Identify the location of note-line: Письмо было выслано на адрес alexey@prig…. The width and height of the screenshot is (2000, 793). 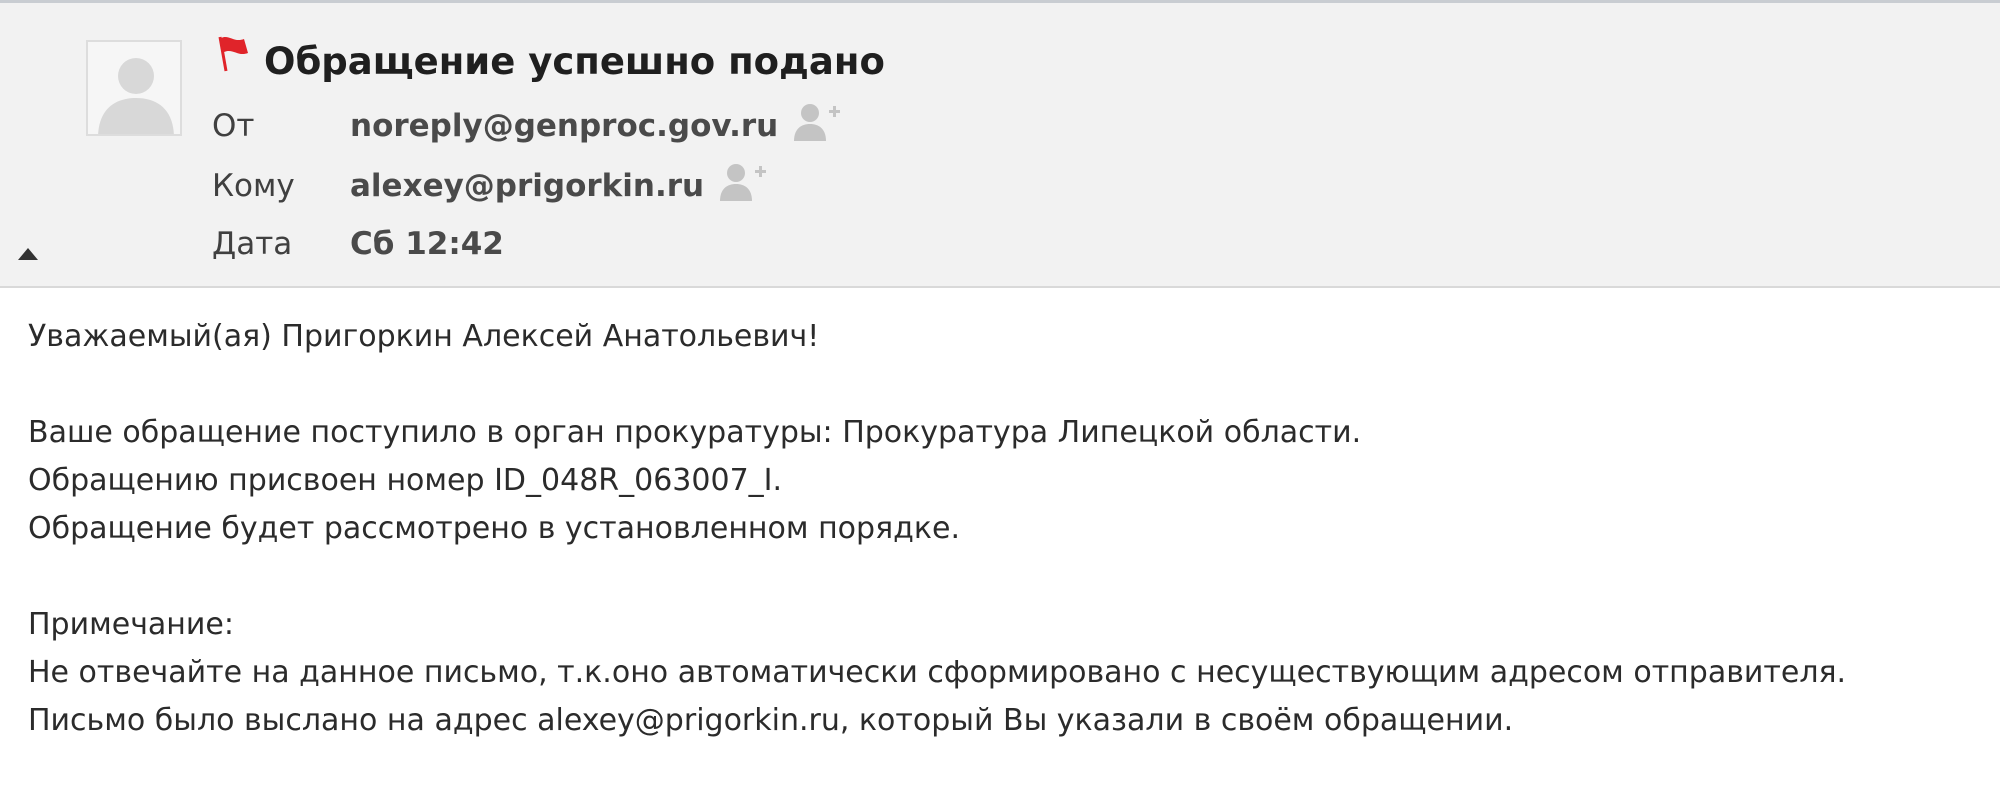
(771, 720).